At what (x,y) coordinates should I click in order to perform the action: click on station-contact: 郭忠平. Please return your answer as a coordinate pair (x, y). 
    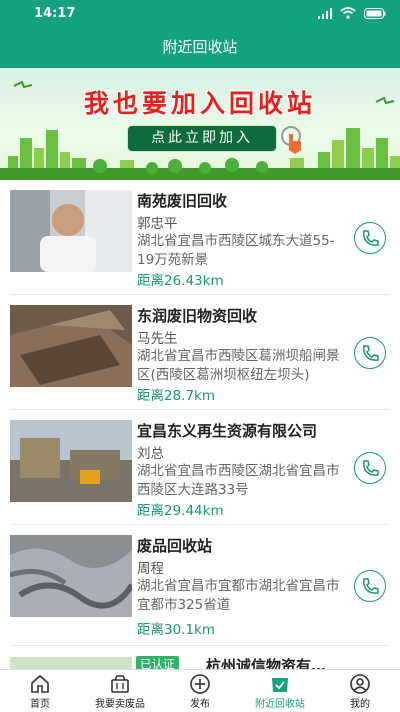
    Looking at the image, I should click on (157, 224).